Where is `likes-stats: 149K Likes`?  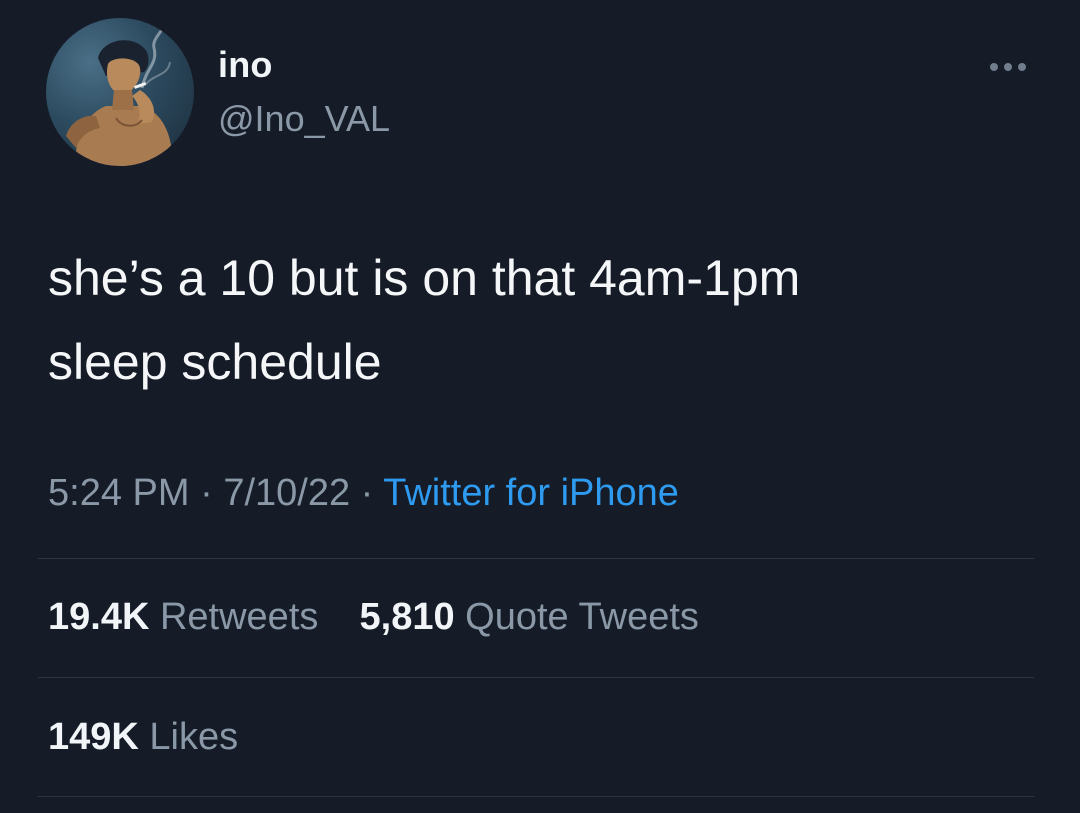
likes-stats: 149K Likes is located at coordinates (143, 737).